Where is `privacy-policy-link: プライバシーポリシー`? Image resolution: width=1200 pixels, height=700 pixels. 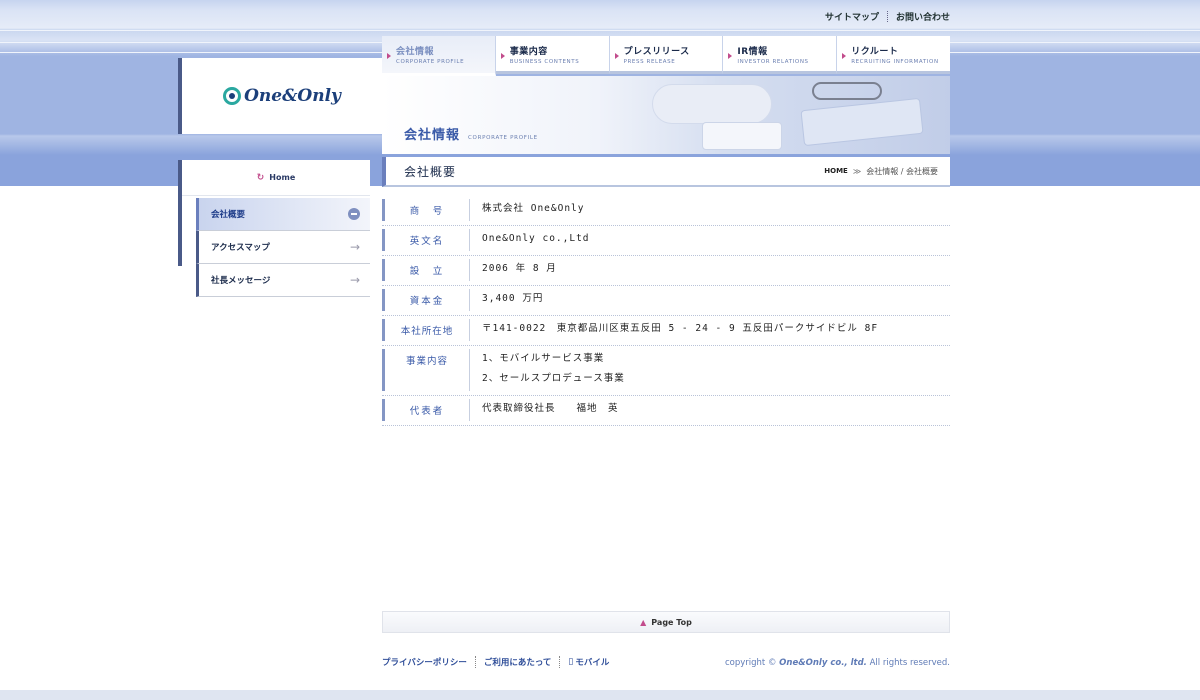 privacy-policy-link: プライバシーポリシー is located at coordinates (424, 662).